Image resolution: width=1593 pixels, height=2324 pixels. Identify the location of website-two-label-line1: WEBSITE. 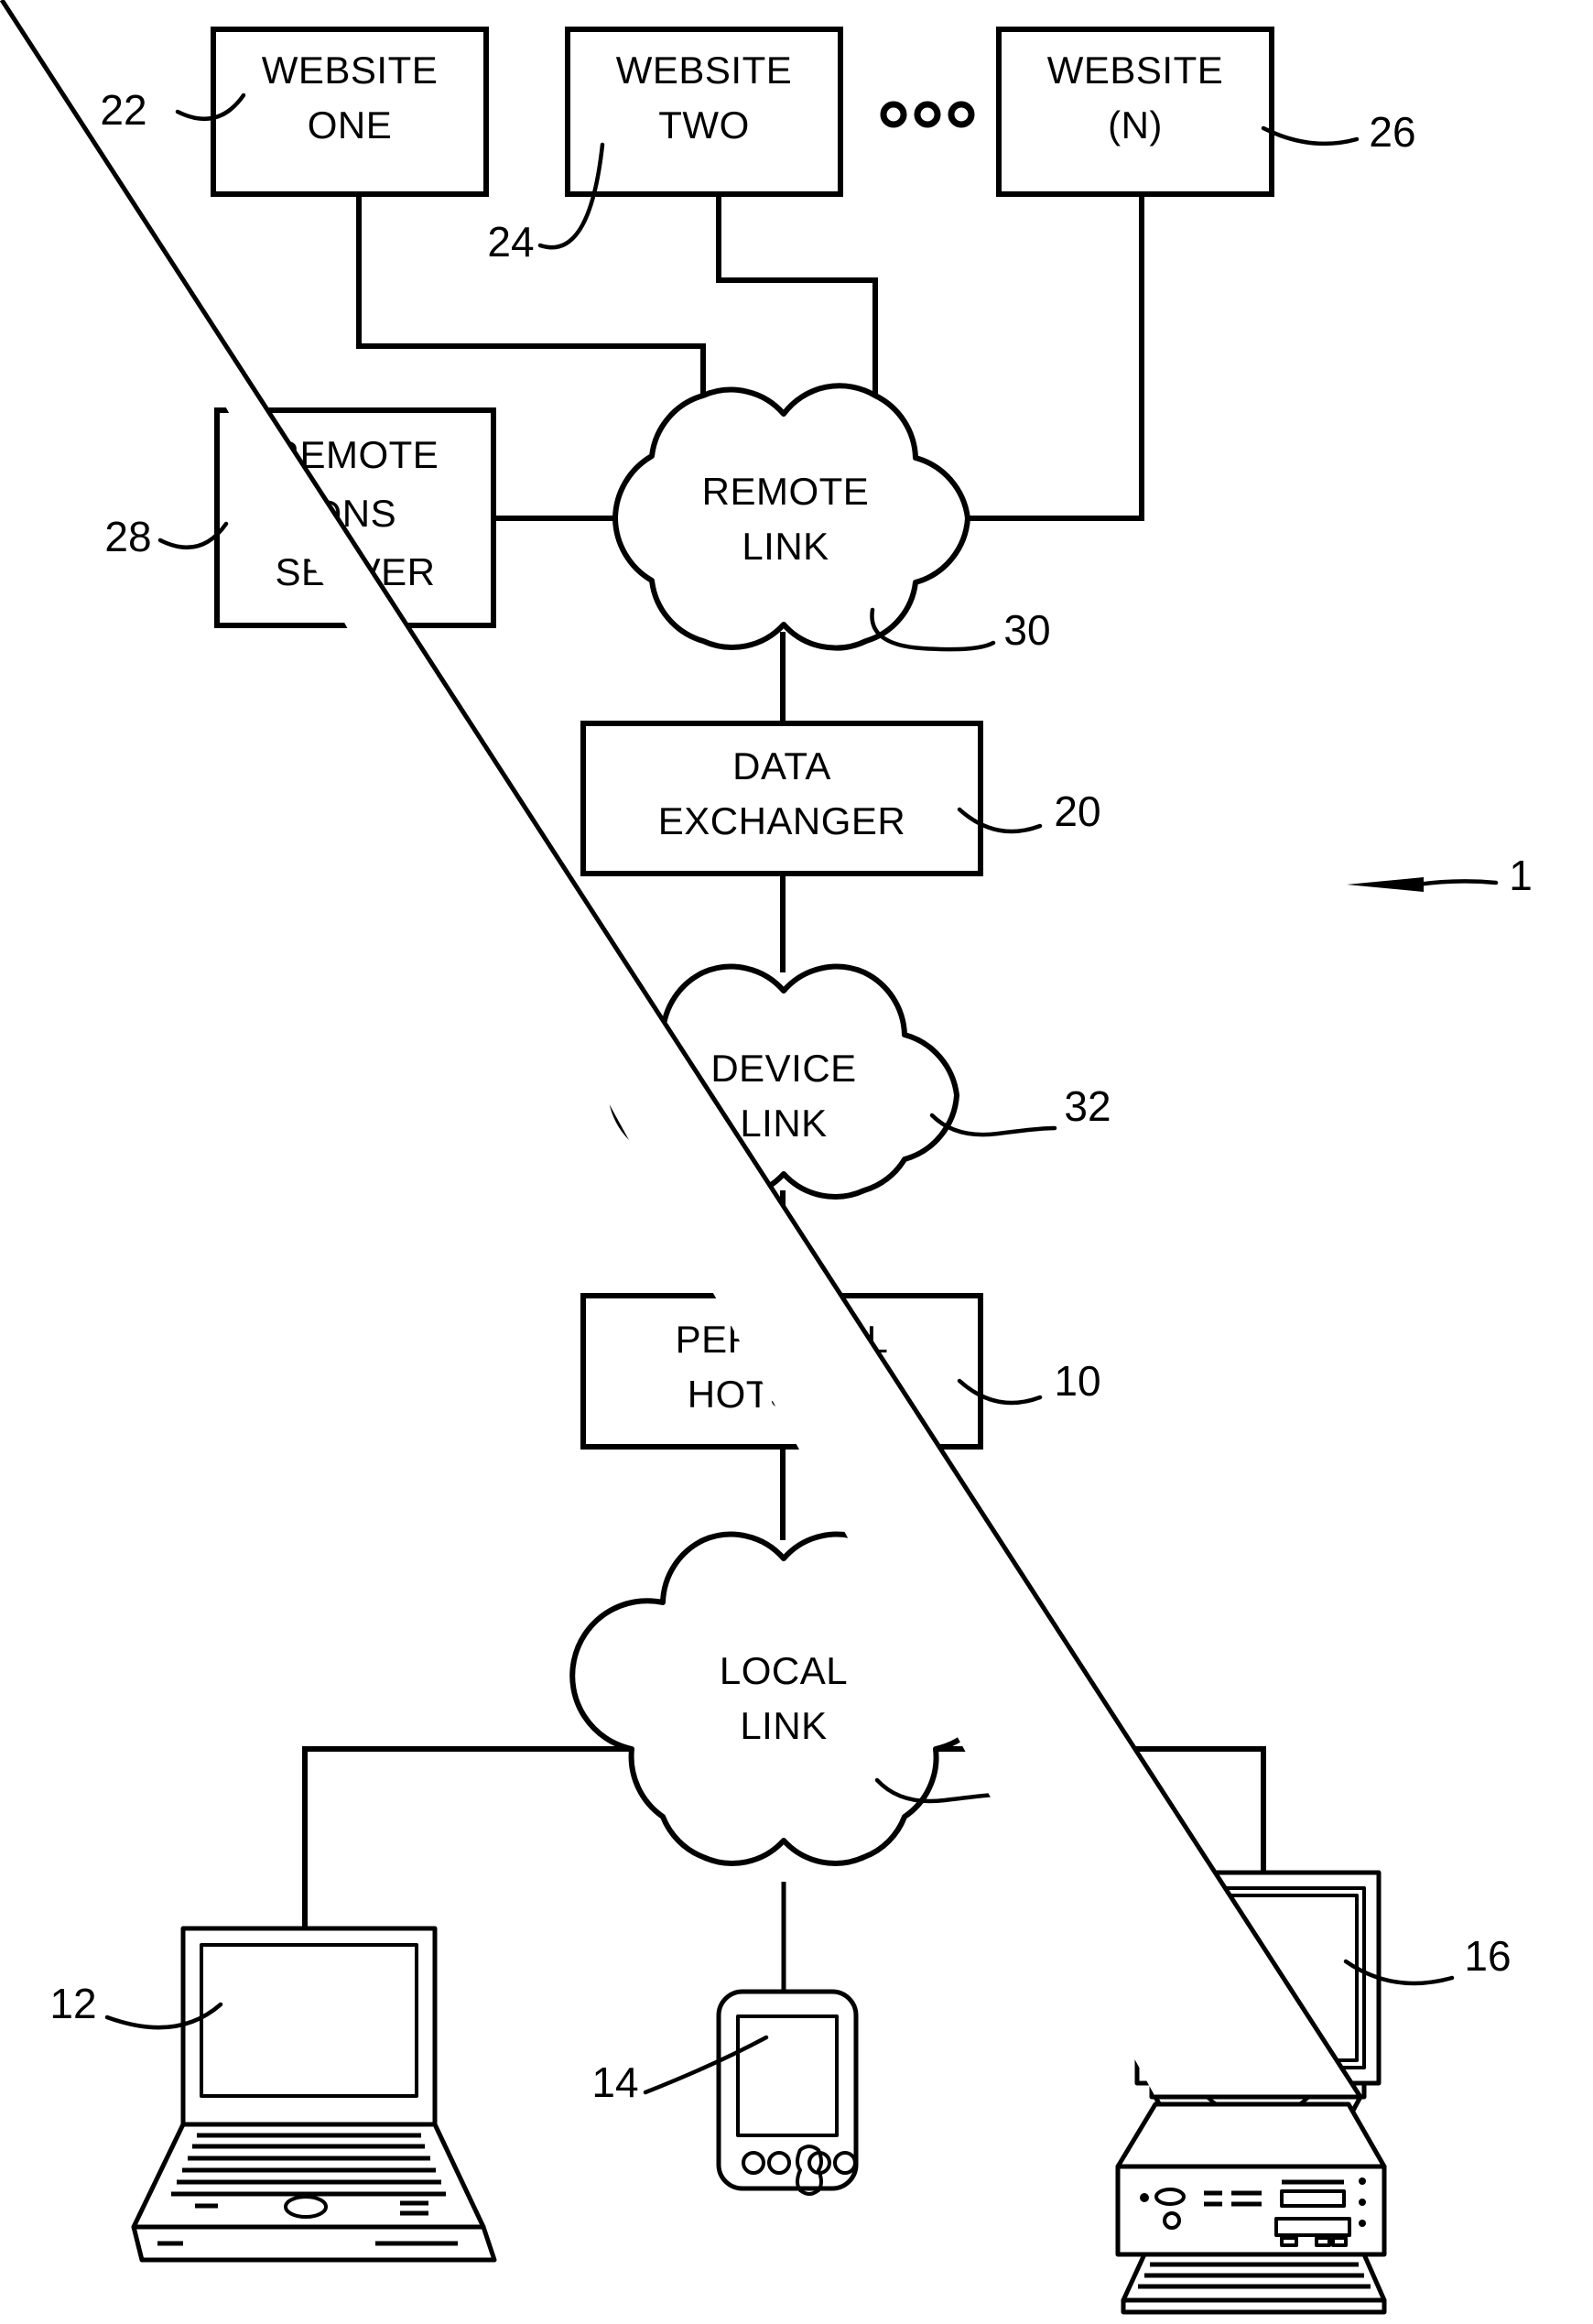
(704, 70).